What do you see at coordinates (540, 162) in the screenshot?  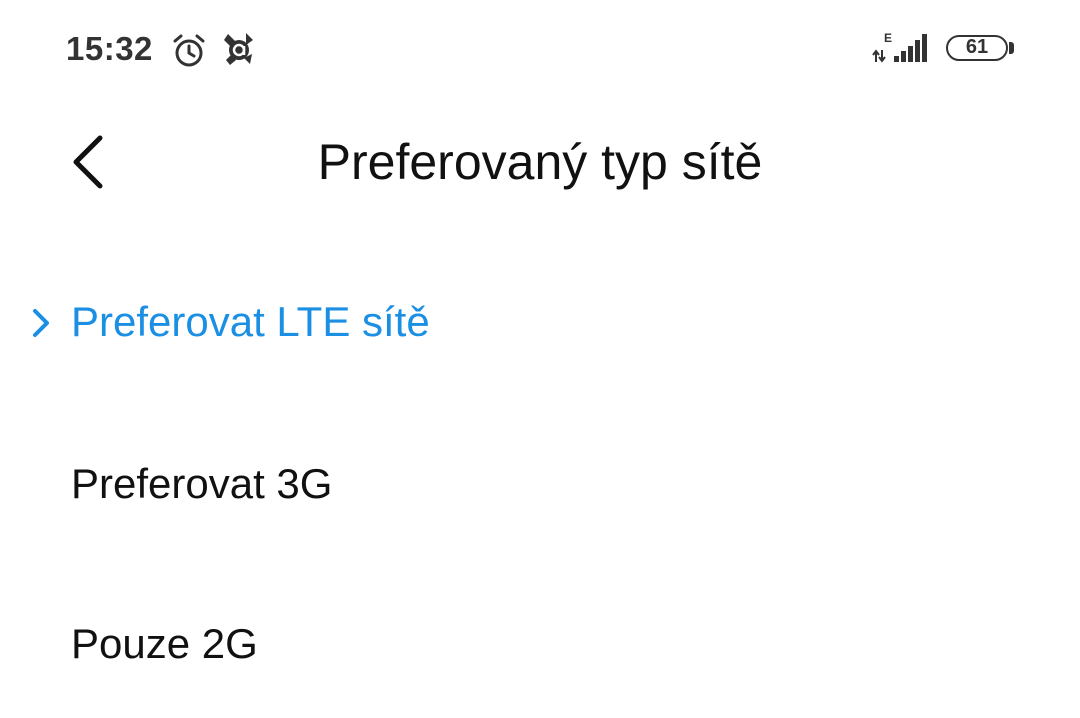 I see `page-title: Preferovaný typ sítě` at bounding box center [540, 162].